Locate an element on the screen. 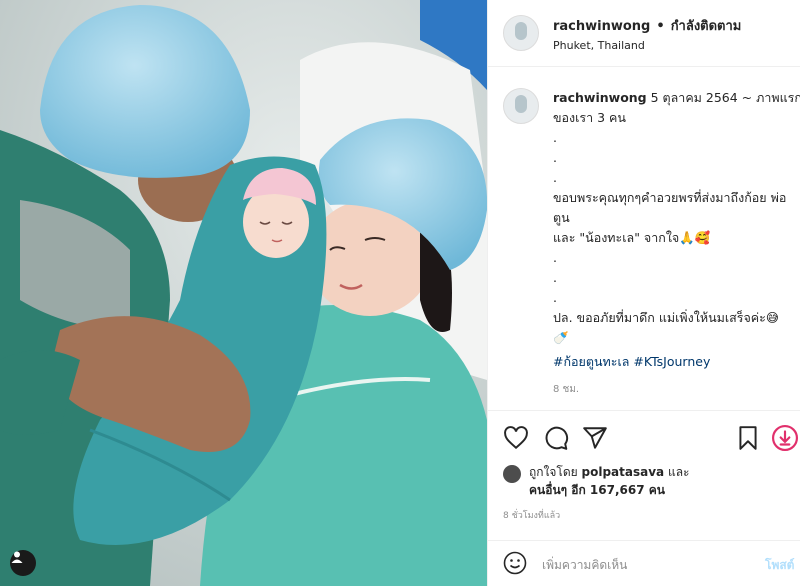 The height and width of the screenshot is (586, 800). caption-first-line: 5 ตุลาคม 2564 ~ ภาพแรก is located at coordinates (723, 97).